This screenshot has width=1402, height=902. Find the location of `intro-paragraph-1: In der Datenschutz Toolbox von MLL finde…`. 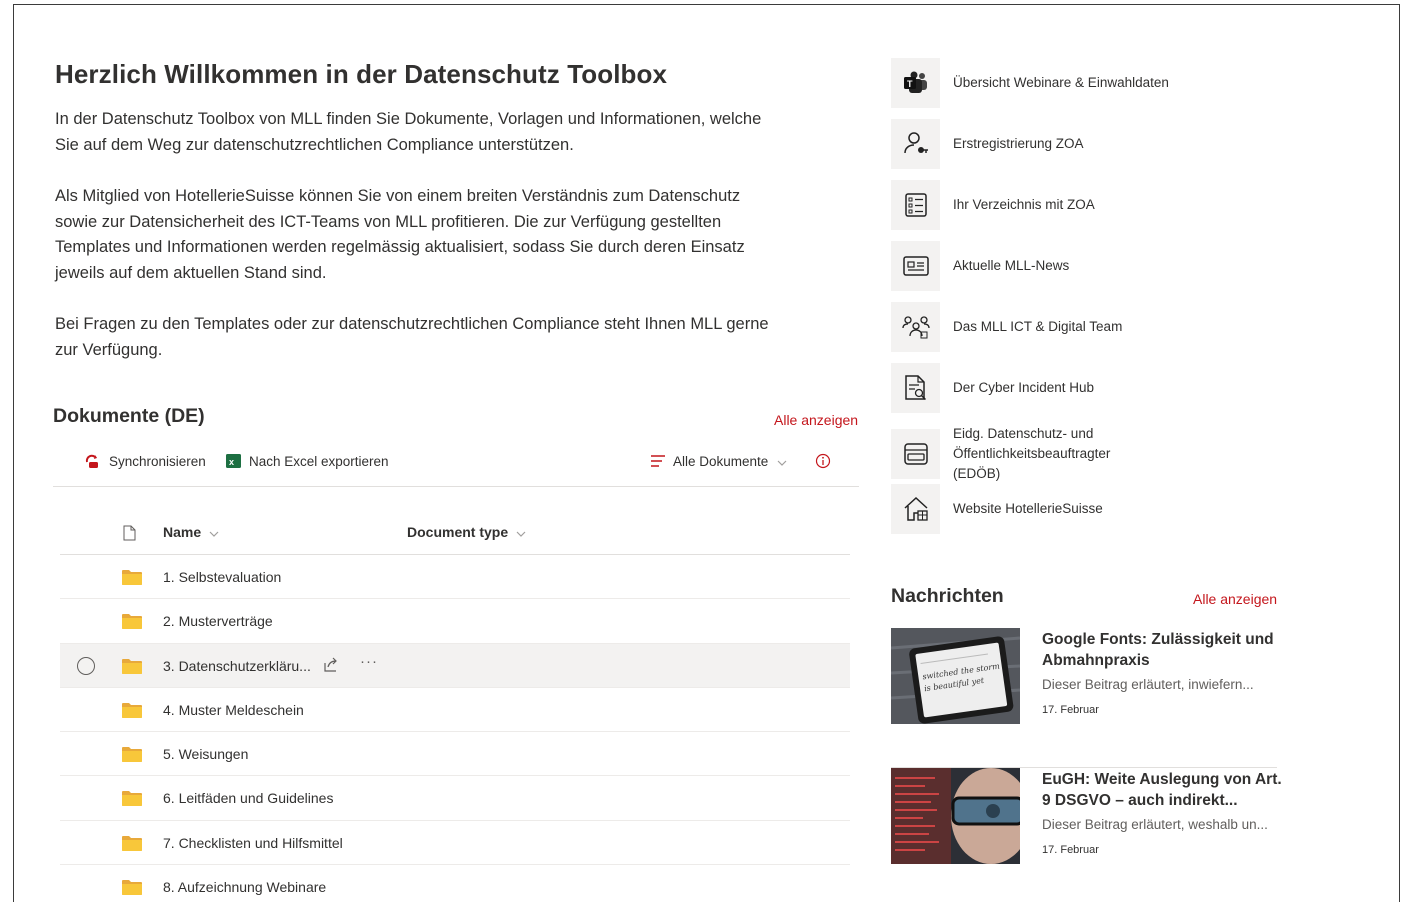

intro-paragraph-1: In der Datenschutz Toolbox von MLL finde… is located at coordinates (408, 132).